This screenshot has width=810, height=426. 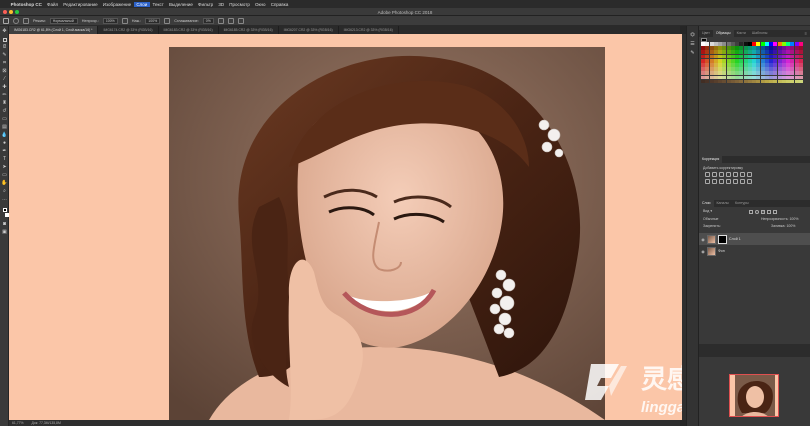 I want to click on smoothing-settings-icon, so click(x=220, y=20).